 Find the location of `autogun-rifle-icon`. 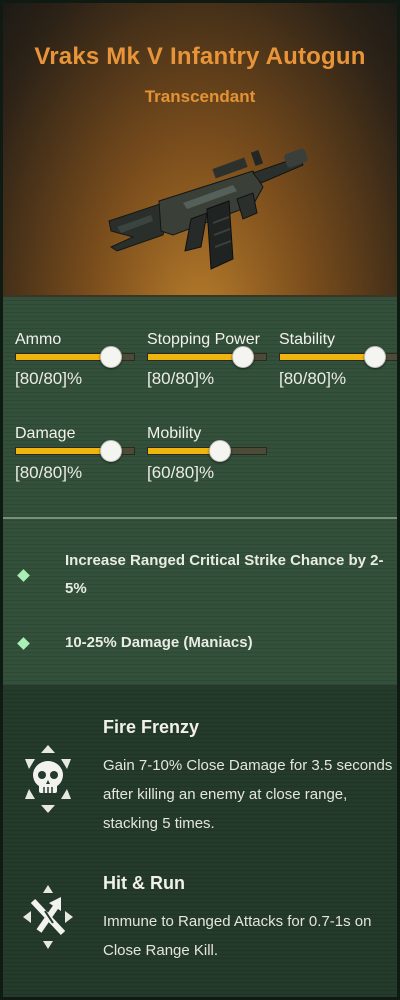

autogun-rifle-icon is located at coordinates (208, 209).